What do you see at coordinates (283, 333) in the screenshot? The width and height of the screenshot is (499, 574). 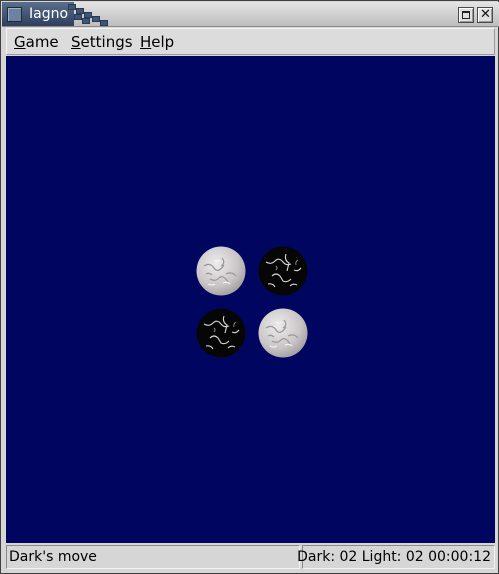 I see `light-disc-e5` at bounding box center [283, 333].